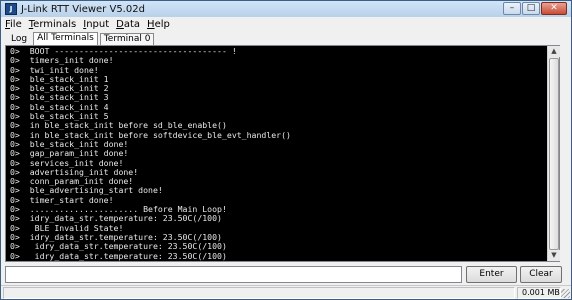  I want to click on menu-data: Data, so click(128, 24).